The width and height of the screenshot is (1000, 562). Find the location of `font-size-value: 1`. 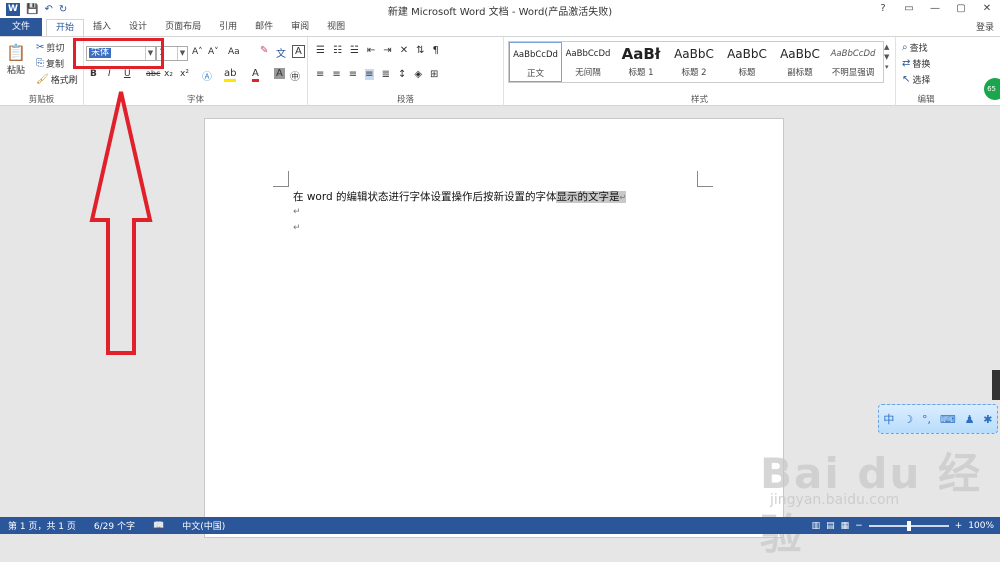

font-size-value: 1 is located at coordinates (162, 53).